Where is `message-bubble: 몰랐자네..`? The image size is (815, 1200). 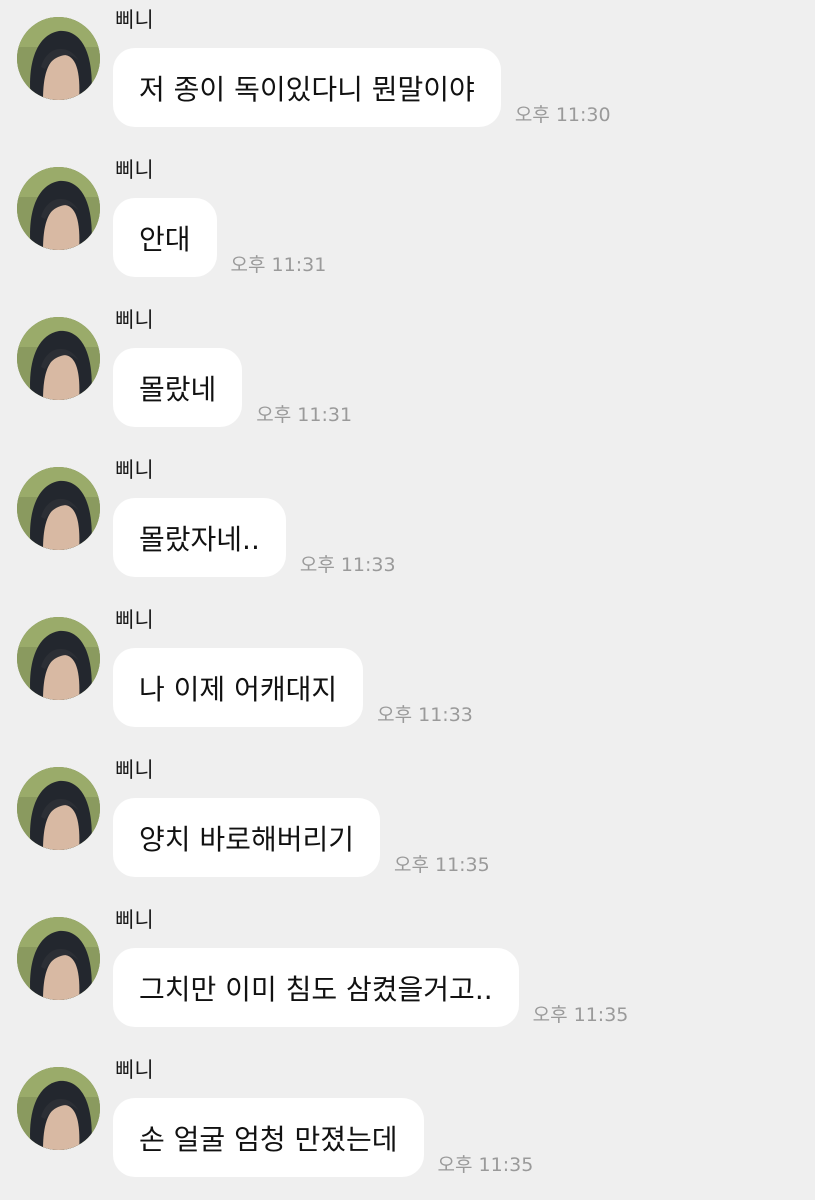
message-bubble: 몰랐자네.. is located at coordinates (199, 537).